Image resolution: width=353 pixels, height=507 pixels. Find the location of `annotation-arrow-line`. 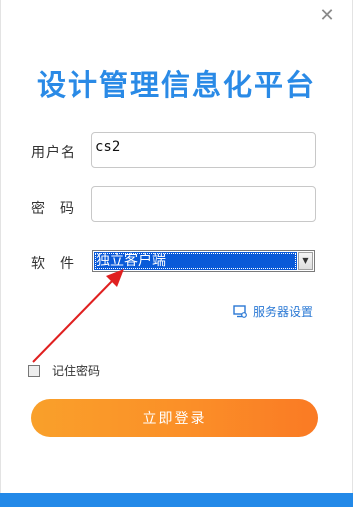

annotation-arrow-line is located at coordinates (74, 320).